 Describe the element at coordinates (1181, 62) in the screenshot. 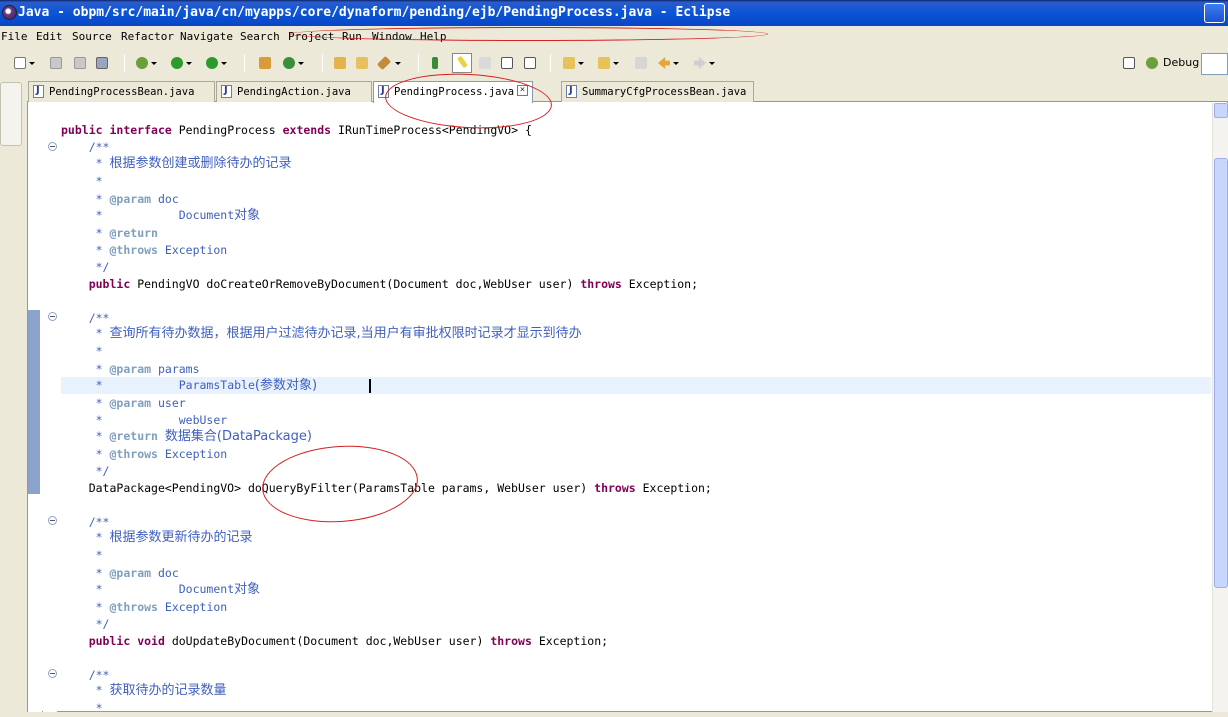

I see `debug-perspective-label: Debug` at that location.